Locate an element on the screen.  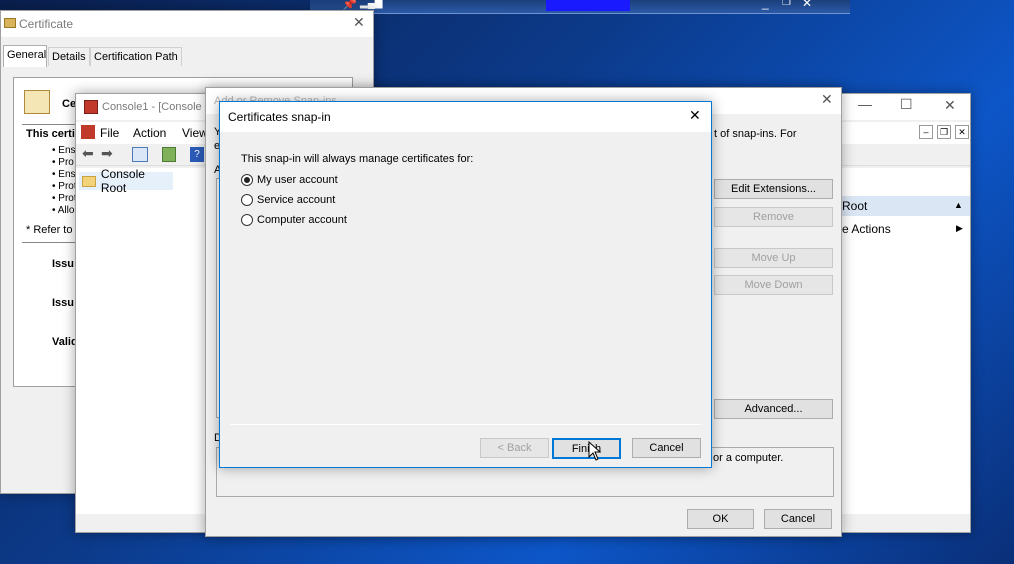
radio-label: Service account is located at coordinates (296, 200).